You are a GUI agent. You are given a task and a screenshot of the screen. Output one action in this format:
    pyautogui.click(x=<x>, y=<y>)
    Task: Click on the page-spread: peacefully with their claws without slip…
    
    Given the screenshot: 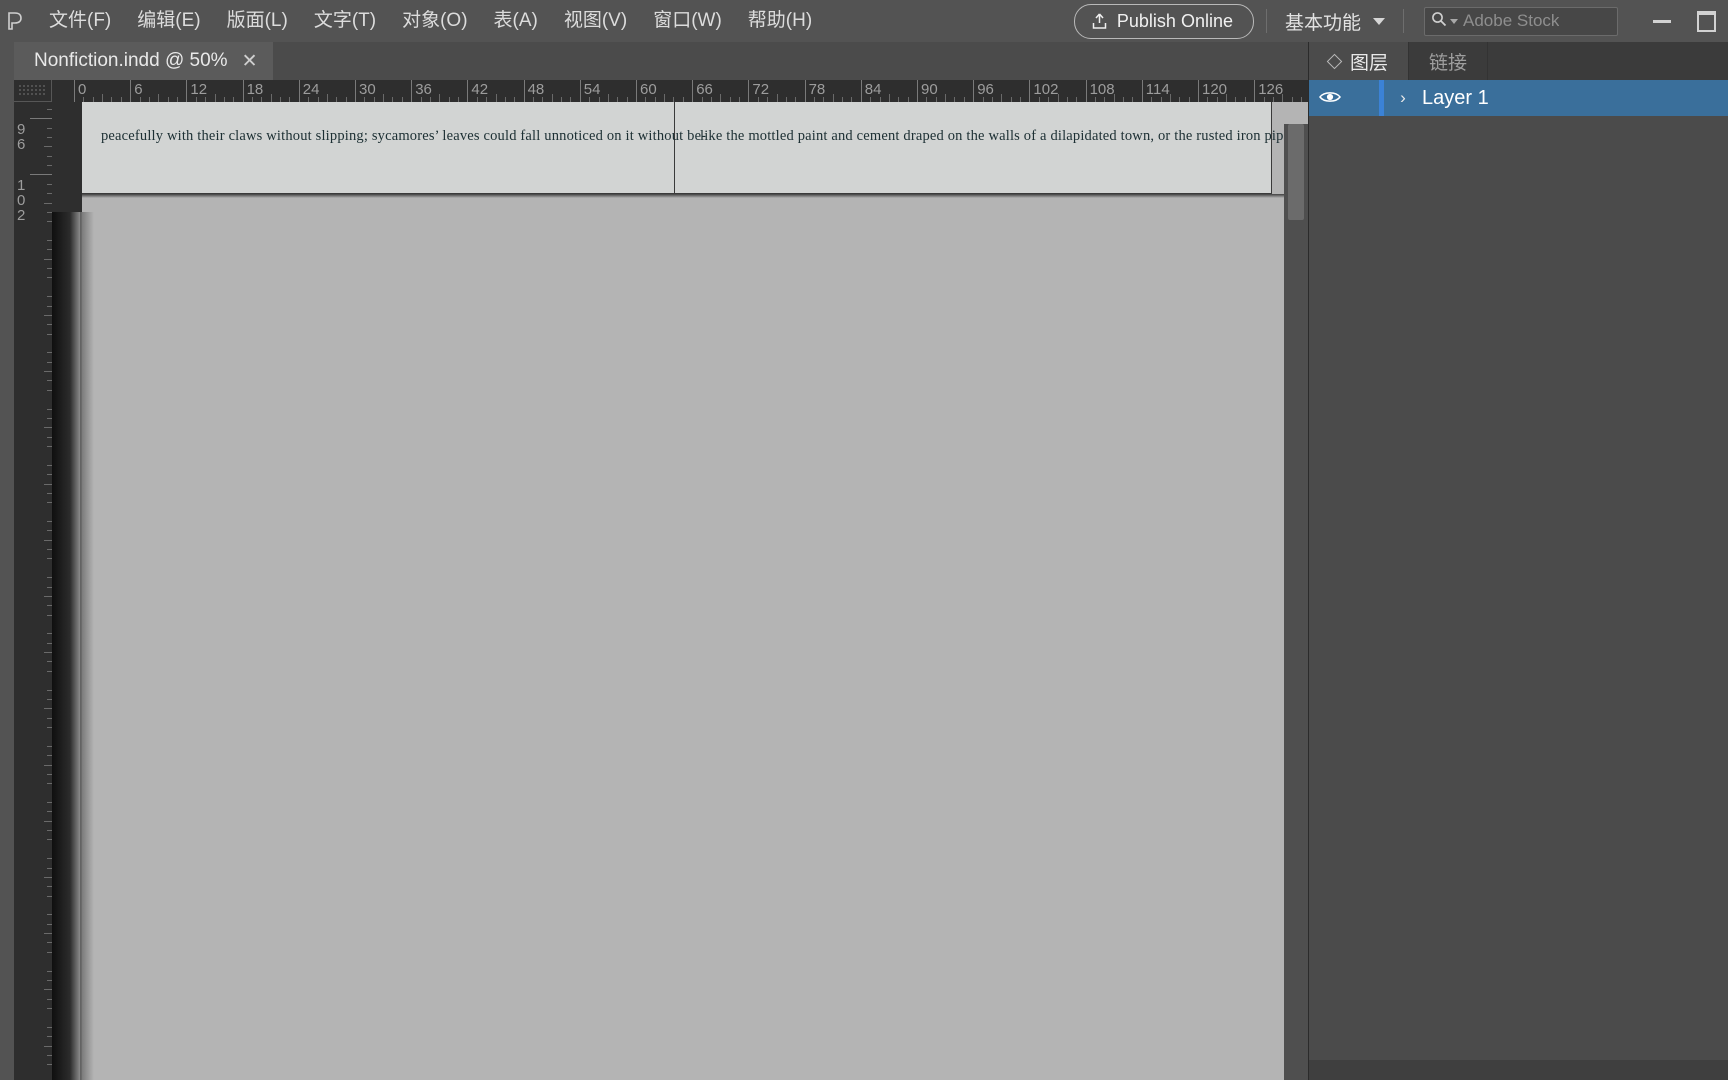 What is the action you would take?
    pyautogui.click(x=685, y=148)
    